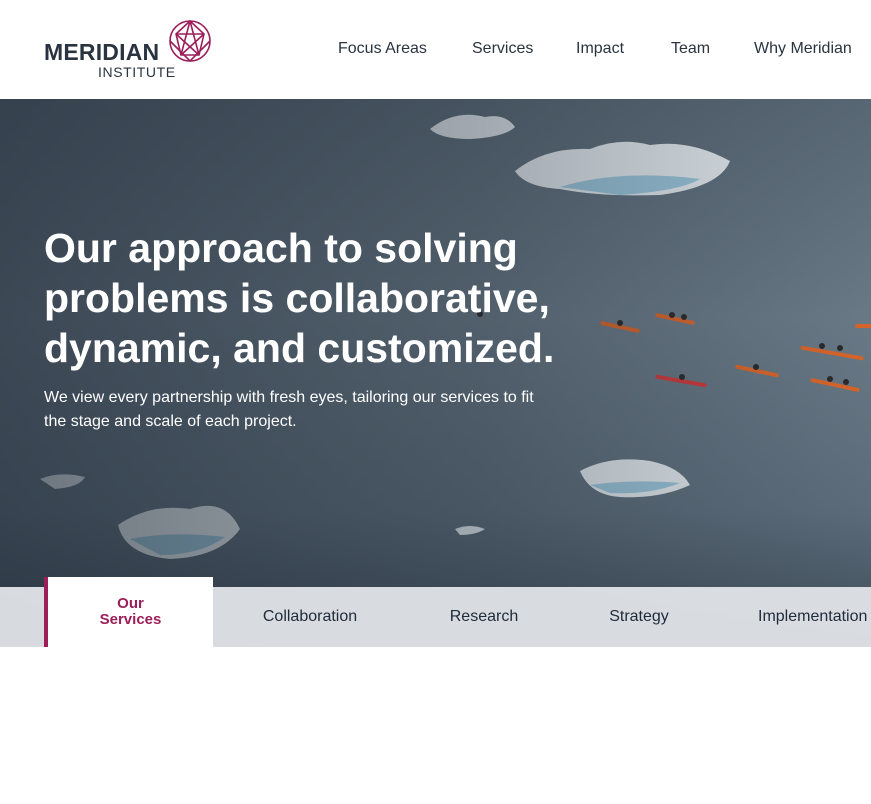  I want to click on hero-heading-line-1: Our approach to solving, so click(281, 248).